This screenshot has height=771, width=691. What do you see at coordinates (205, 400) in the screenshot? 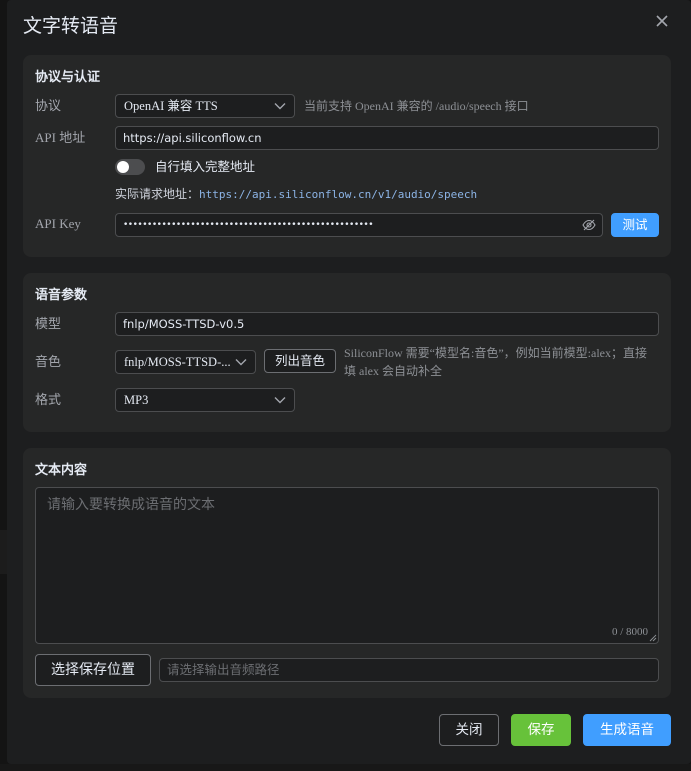
I see `format-select: MP3` at bounding box center [205, 400].